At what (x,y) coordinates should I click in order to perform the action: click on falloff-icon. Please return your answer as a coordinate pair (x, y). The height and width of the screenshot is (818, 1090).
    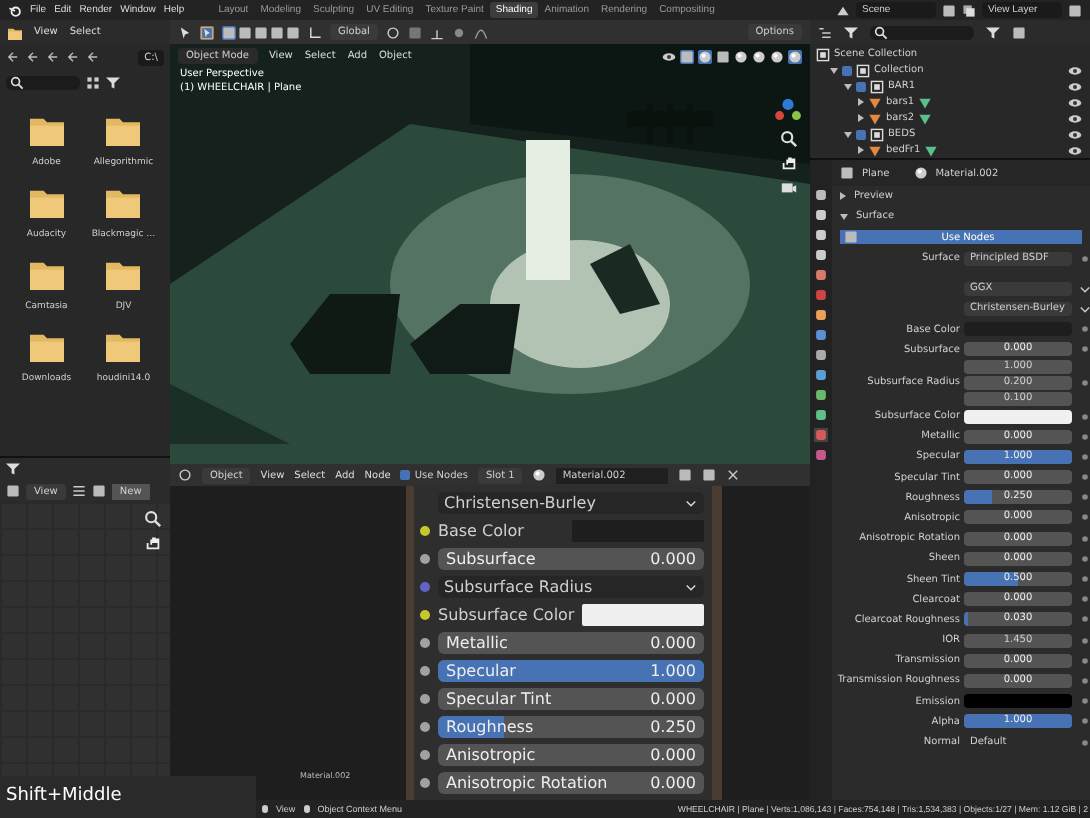
    Looking at the image, I should click on (480, 32).